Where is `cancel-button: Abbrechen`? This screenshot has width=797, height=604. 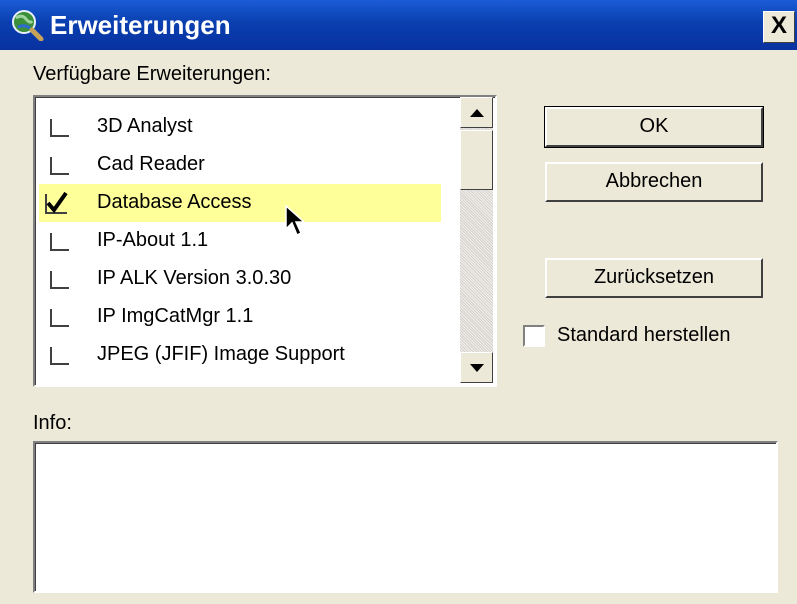 cancel-button: Abbrechen is located at coordinates (654, 182).